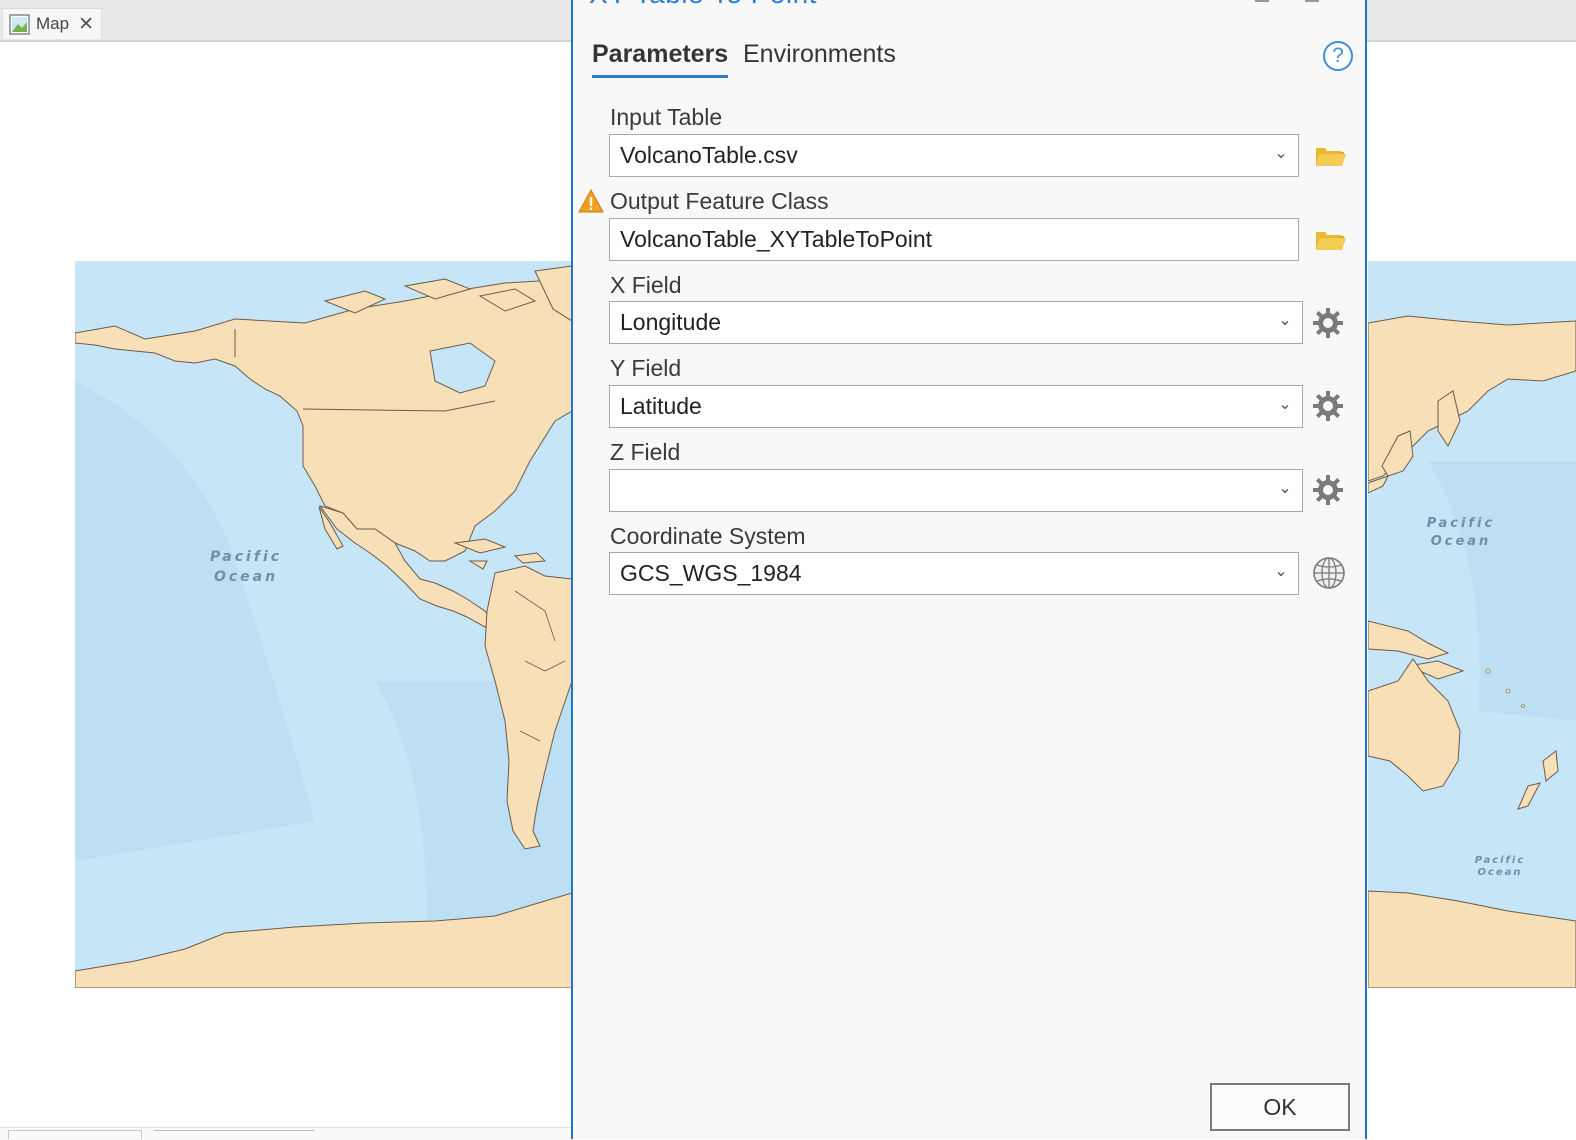 This screenshot has height=1140, width=1576. Describe the element at coordinates (954, 239) in the screenshot. I see `output-feature-class-field: VolcanoTable_XYTableToPoint` at that location.